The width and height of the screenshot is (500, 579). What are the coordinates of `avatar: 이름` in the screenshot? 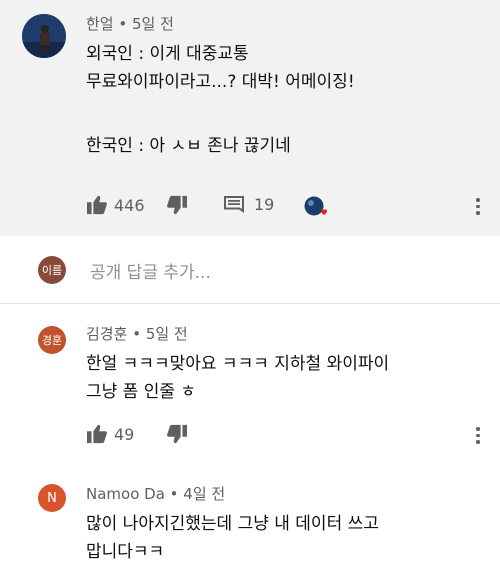 It's located at (52, 270).